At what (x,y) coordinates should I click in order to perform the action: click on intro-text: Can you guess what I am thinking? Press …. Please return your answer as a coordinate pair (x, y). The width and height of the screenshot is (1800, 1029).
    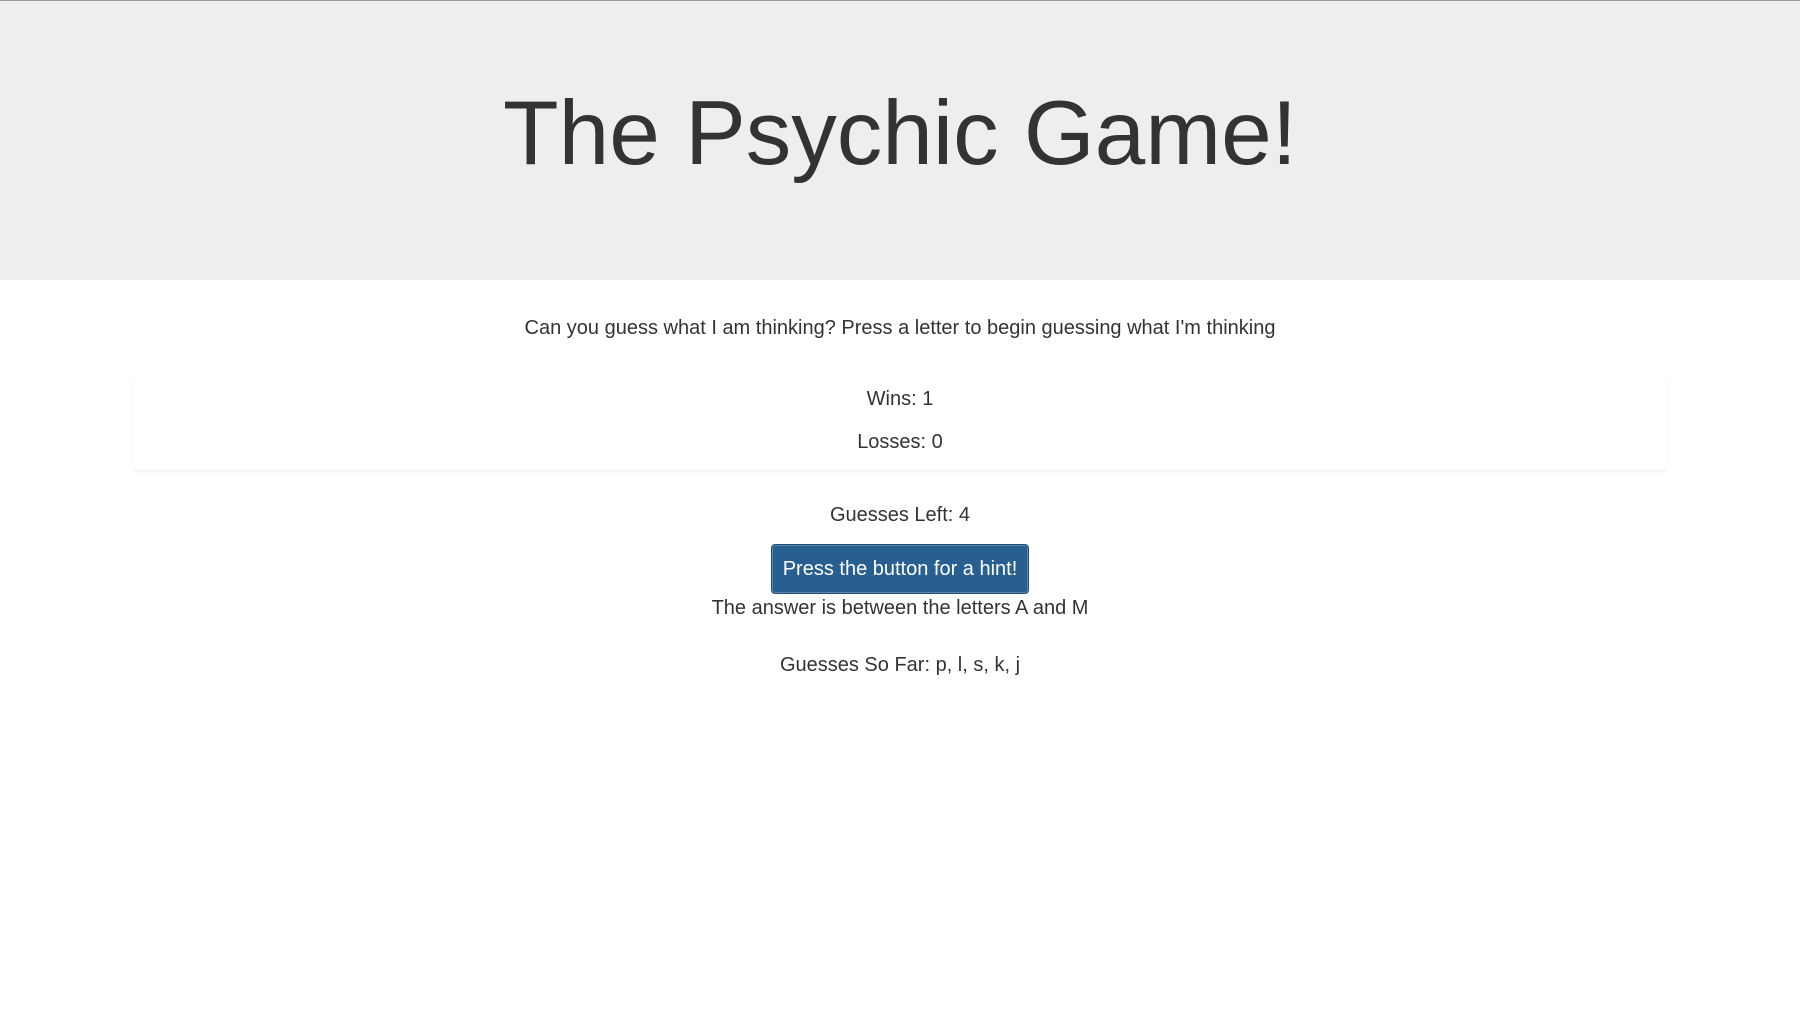
    Looking at the image, I should click on (900, 328).